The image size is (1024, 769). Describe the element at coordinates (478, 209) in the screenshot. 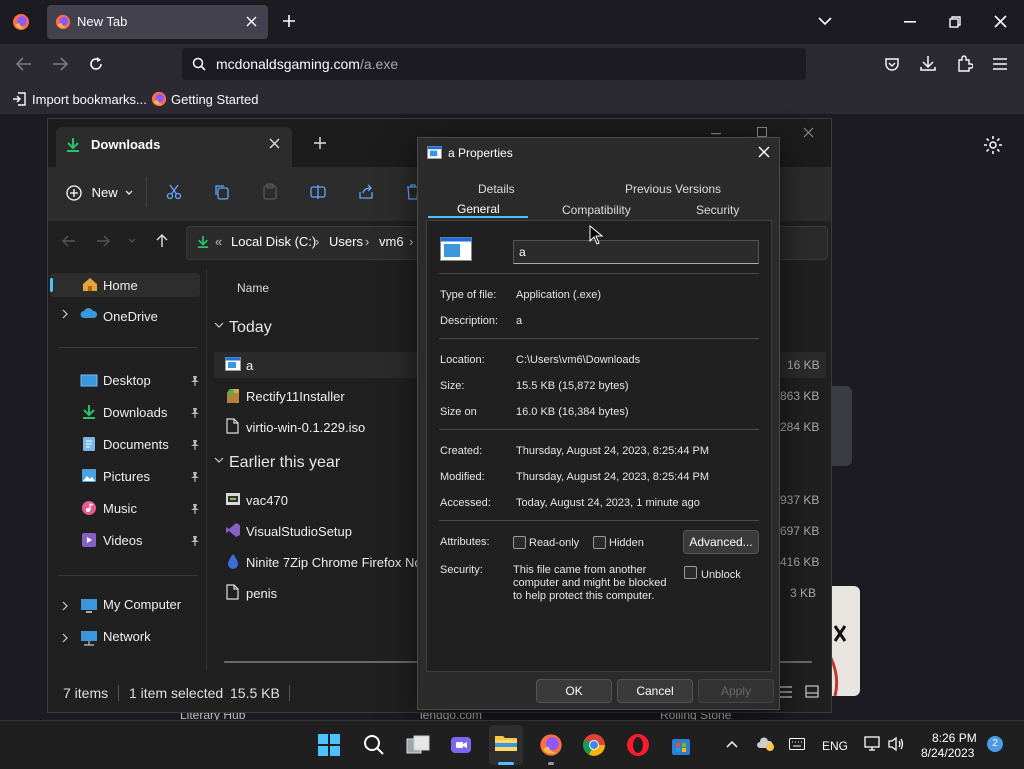

I see `tab-general: General` at that location.